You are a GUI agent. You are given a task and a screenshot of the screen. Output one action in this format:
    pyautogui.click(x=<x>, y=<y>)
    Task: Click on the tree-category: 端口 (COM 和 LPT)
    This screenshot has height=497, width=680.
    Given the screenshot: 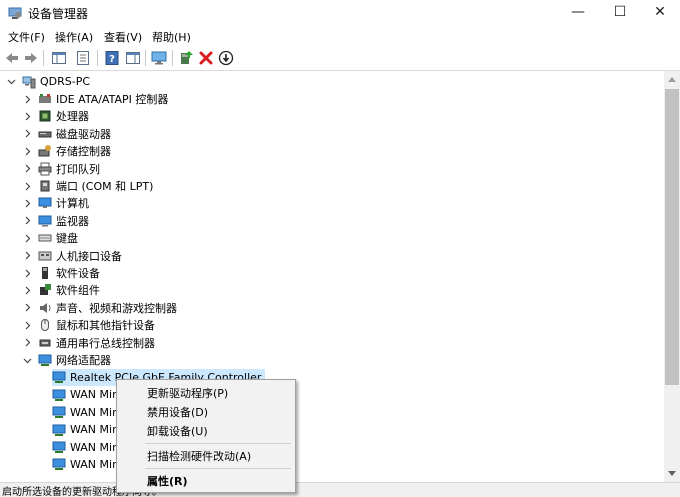 What is the action you would take?
    pyautogui.click(x=87, y=186)
    